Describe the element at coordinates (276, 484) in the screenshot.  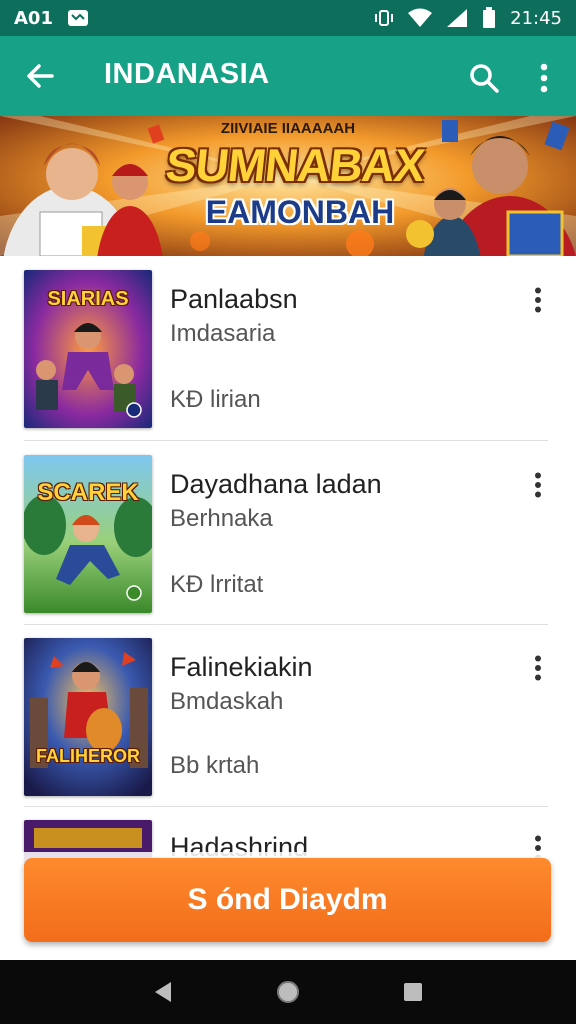
I see `item-title: Dayadhana ladan` at that location.